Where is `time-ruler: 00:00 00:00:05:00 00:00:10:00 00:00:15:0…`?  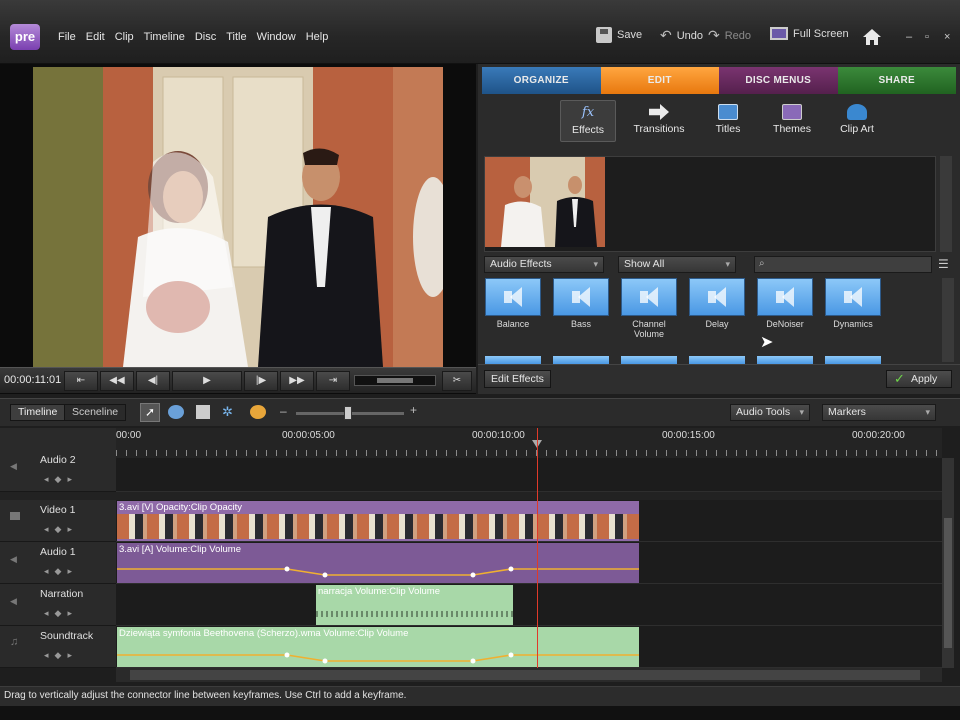 time-ruler: 00:00 00:00:05:00 00:00:10:00 00:00:15:0… is located at coordinates (529, 443).